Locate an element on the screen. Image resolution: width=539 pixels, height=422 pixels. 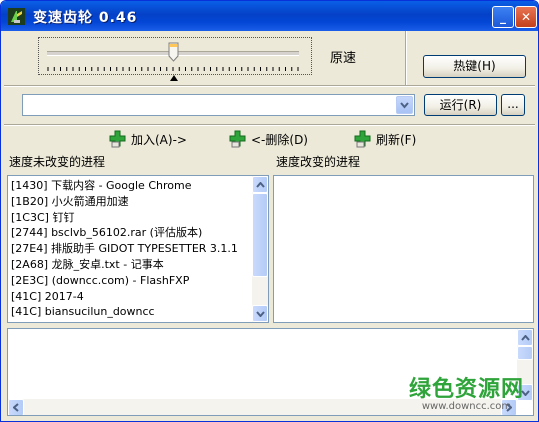
slider-marker-icon is located at coordinates (174, 78).